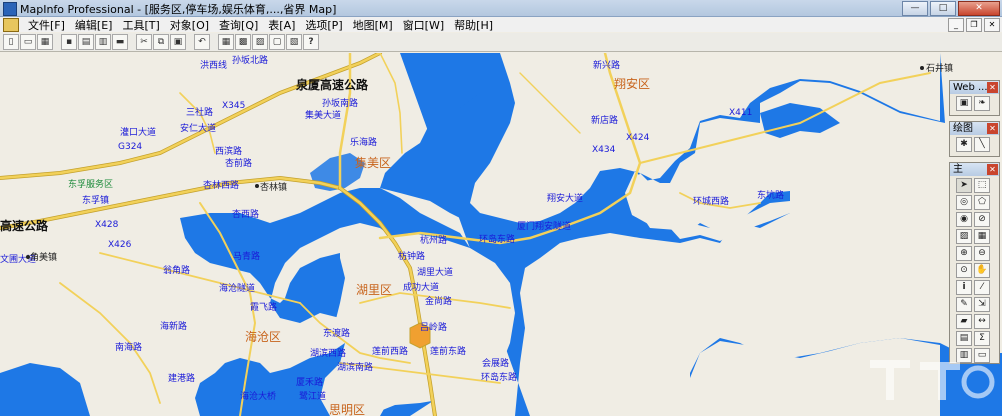  I want to click on boundary-select-icon: ◉, so click(964, 219).